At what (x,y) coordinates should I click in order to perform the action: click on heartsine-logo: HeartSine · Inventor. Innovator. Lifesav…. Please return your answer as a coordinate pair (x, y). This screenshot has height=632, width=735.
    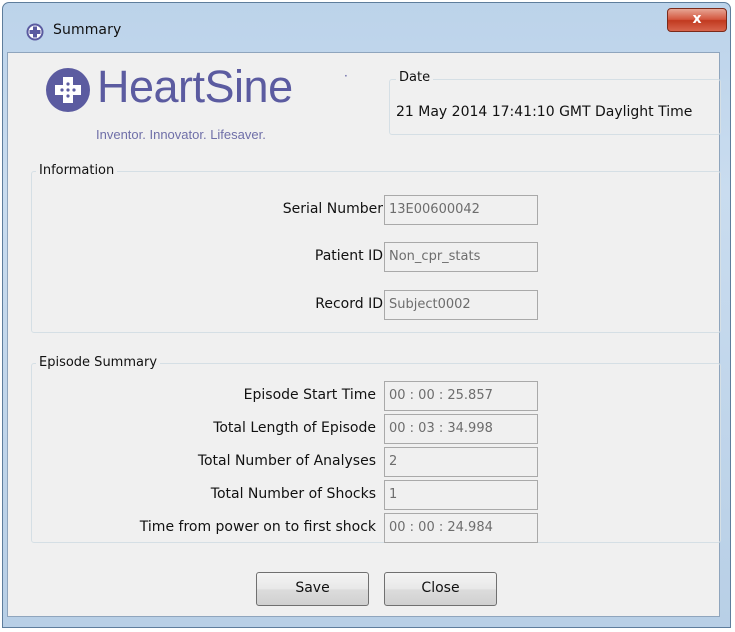
    Looking at the image, I should click on (195, 106).